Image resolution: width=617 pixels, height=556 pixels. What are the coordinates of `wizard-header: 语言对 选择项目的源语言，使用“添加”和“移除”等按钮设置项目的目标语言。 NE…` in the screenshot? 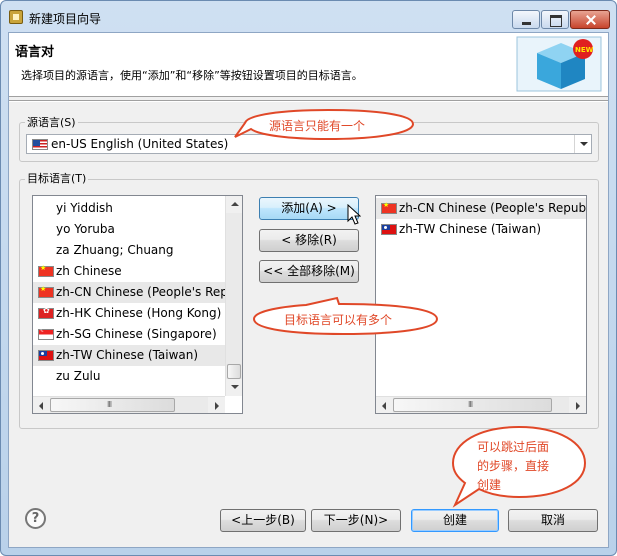 It's located at (308, 65).